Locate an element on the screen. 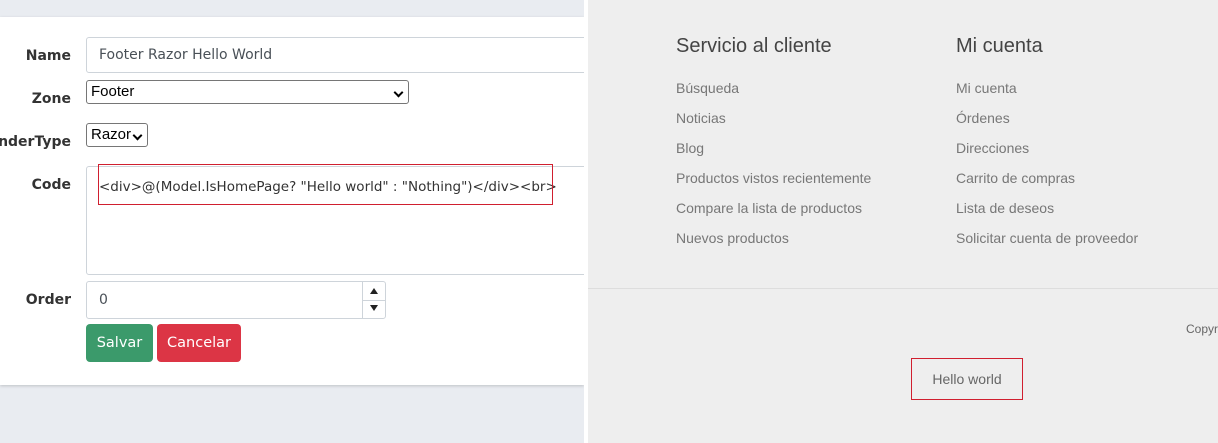  render-type-select: Razor is located at coordinates (117, 135).